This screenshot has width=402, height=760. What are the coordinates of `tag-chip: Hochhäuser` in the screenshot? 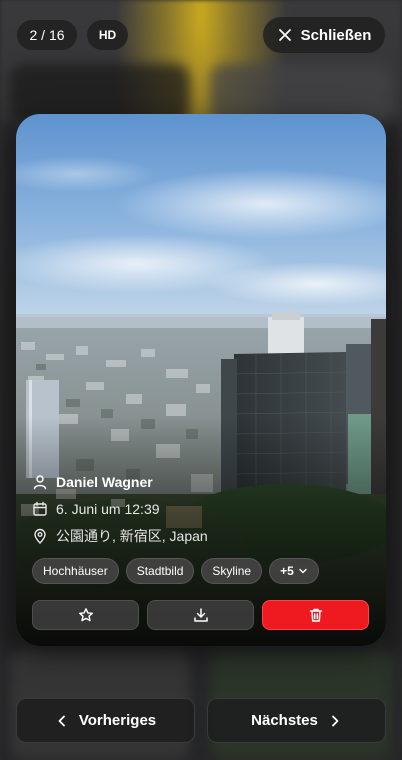 It's located at (75, 571).